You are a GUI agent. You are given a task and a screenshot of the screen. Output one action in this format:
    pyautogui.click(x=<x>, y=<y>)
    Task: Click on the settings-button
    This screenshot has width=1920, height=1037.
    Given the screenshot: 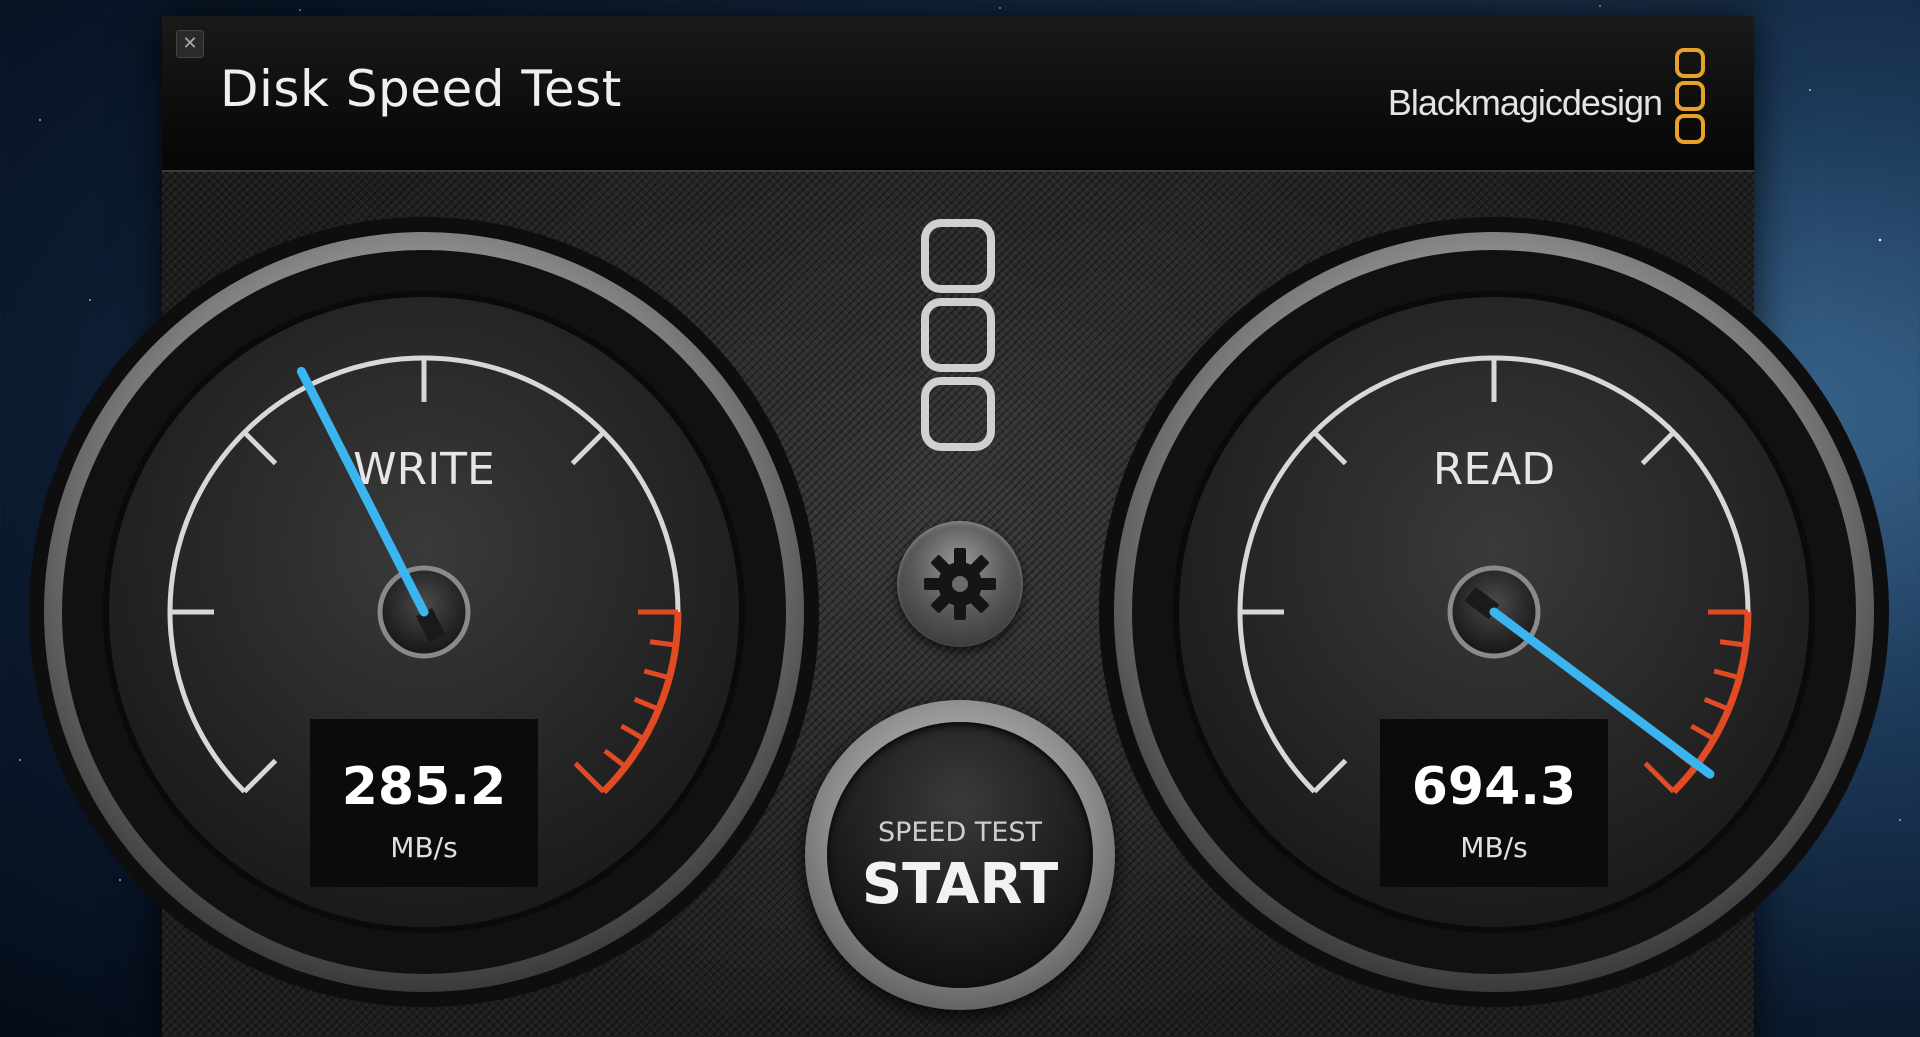 What is the action you would take?
    pyautogui.click(x=960, y=584)
    